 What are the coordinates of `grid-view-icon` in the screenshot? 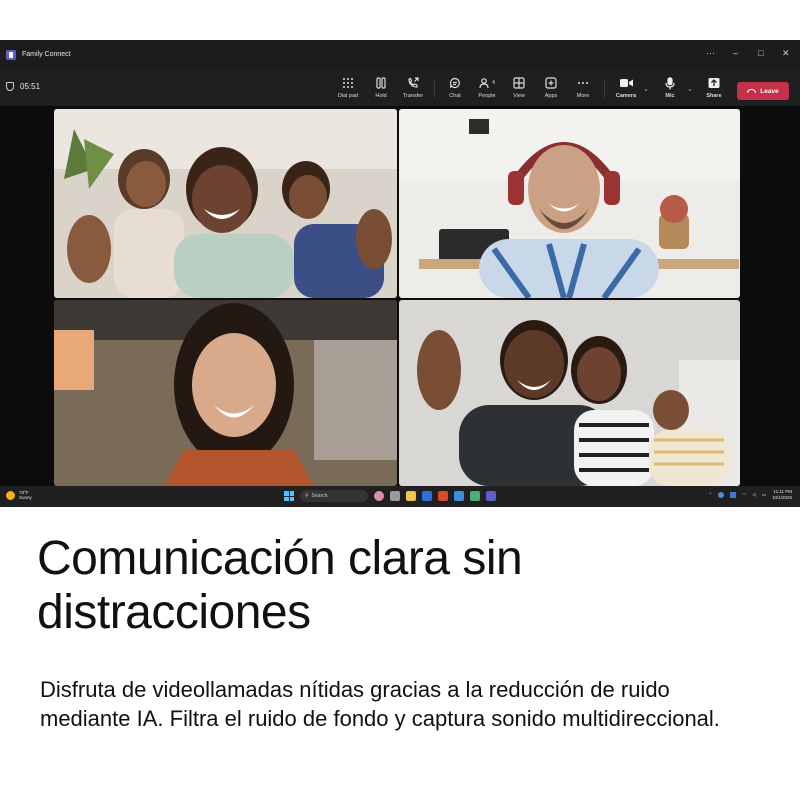 It's located at (519, 83).